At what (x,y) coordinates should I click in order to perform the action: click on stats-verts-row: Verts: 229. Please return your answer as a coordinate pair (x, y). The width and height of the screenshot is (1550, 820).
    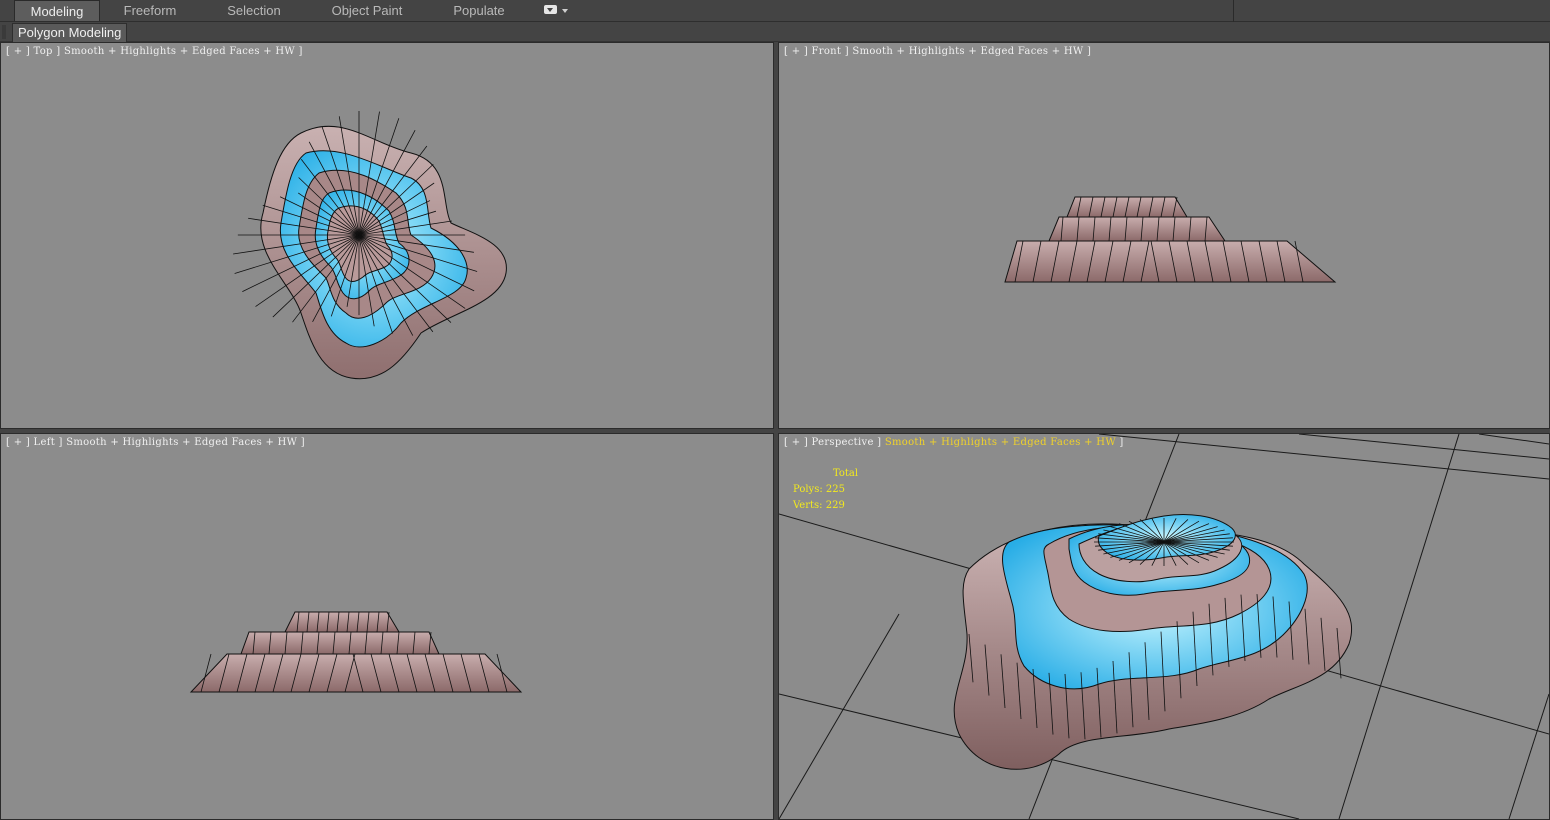
    Looking at the image, I should click on (825, 506).